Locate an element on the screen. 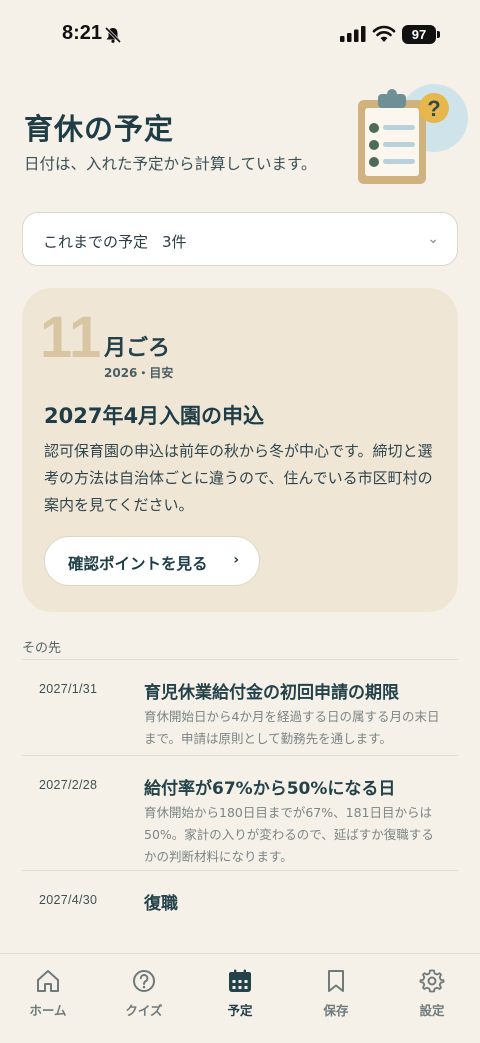 The image size is (480, 1043). tab-label: クイズ is located at coordinates (144, 1010).